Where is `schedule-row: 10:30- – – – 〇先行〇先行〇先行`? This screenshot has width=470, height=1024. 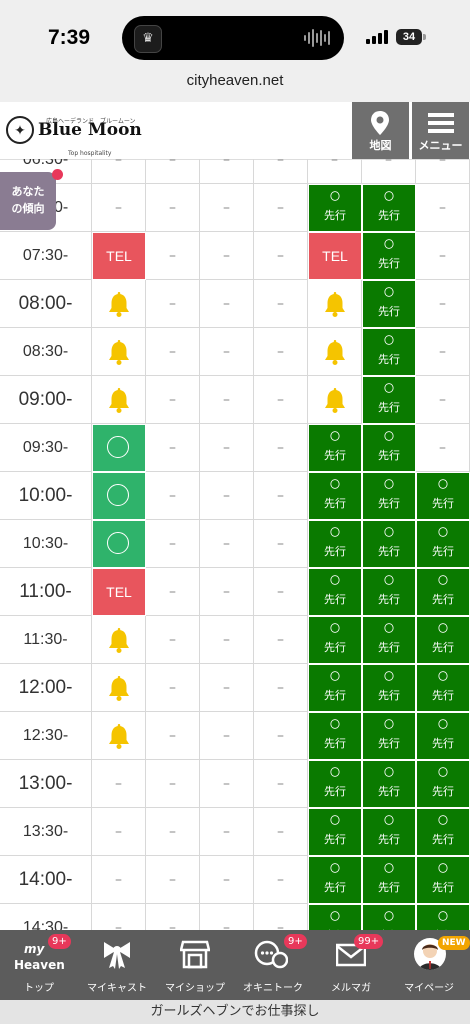
schedule-row: 10:30- – – – 〇先行〇先行〇先行 is located at coordinates (235, 544).